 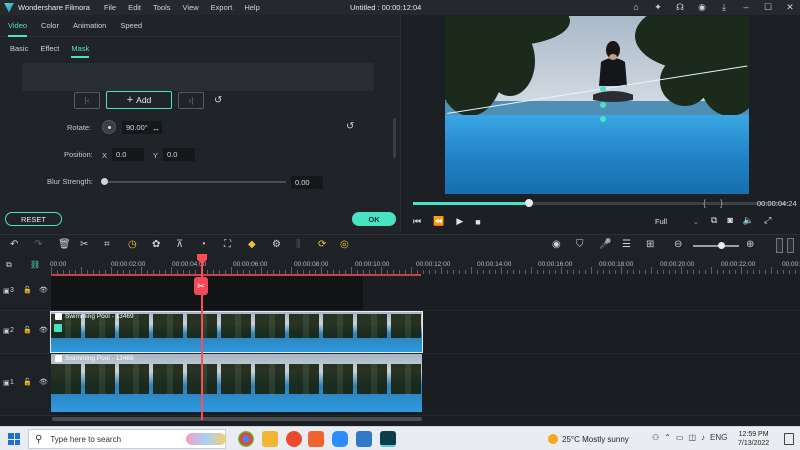 What do you see at coordinates (680, 437) in the screenshot?
I see `battery-icon: ▭` at bounding box center [680, 437].